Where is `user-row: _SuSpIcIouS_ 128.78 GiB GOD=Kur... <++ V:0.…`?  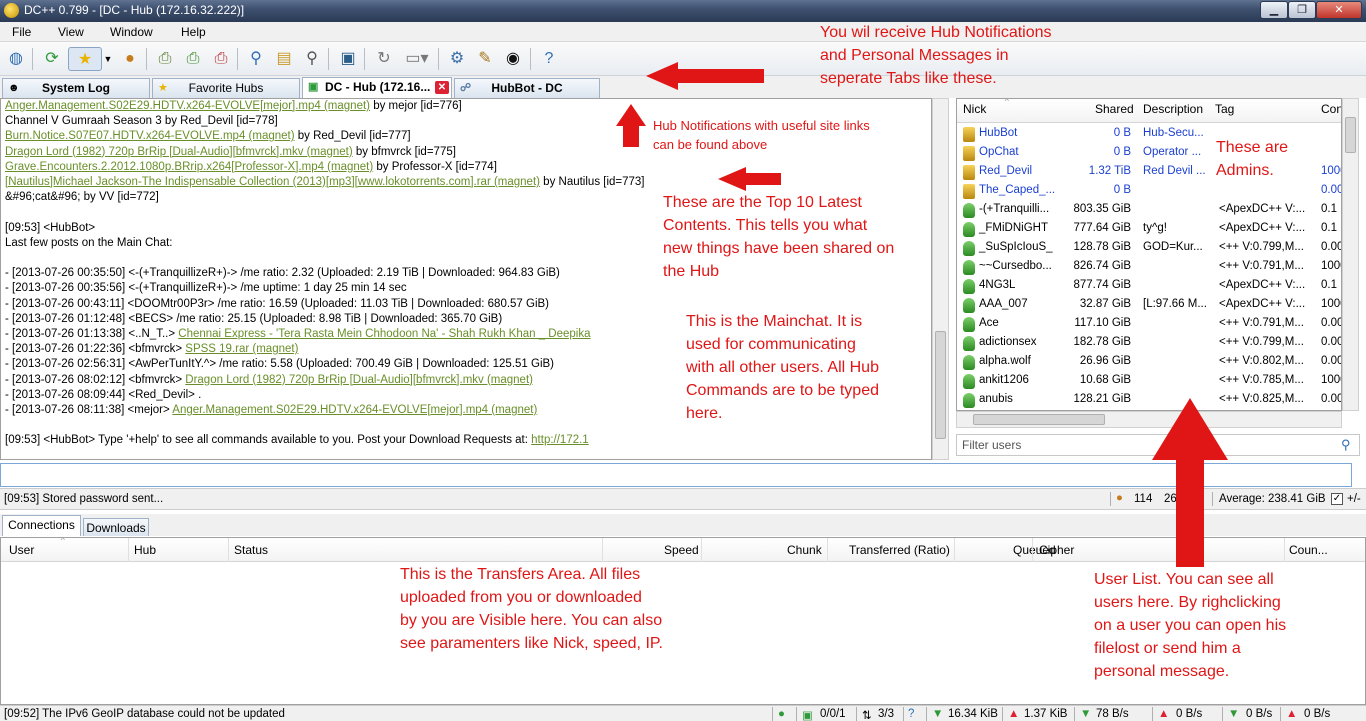
user-row: _SuSpIcIouS_ 128.78 GiB GOD=Kur... <++ V:0.… is located at coordinates (1149, 248).